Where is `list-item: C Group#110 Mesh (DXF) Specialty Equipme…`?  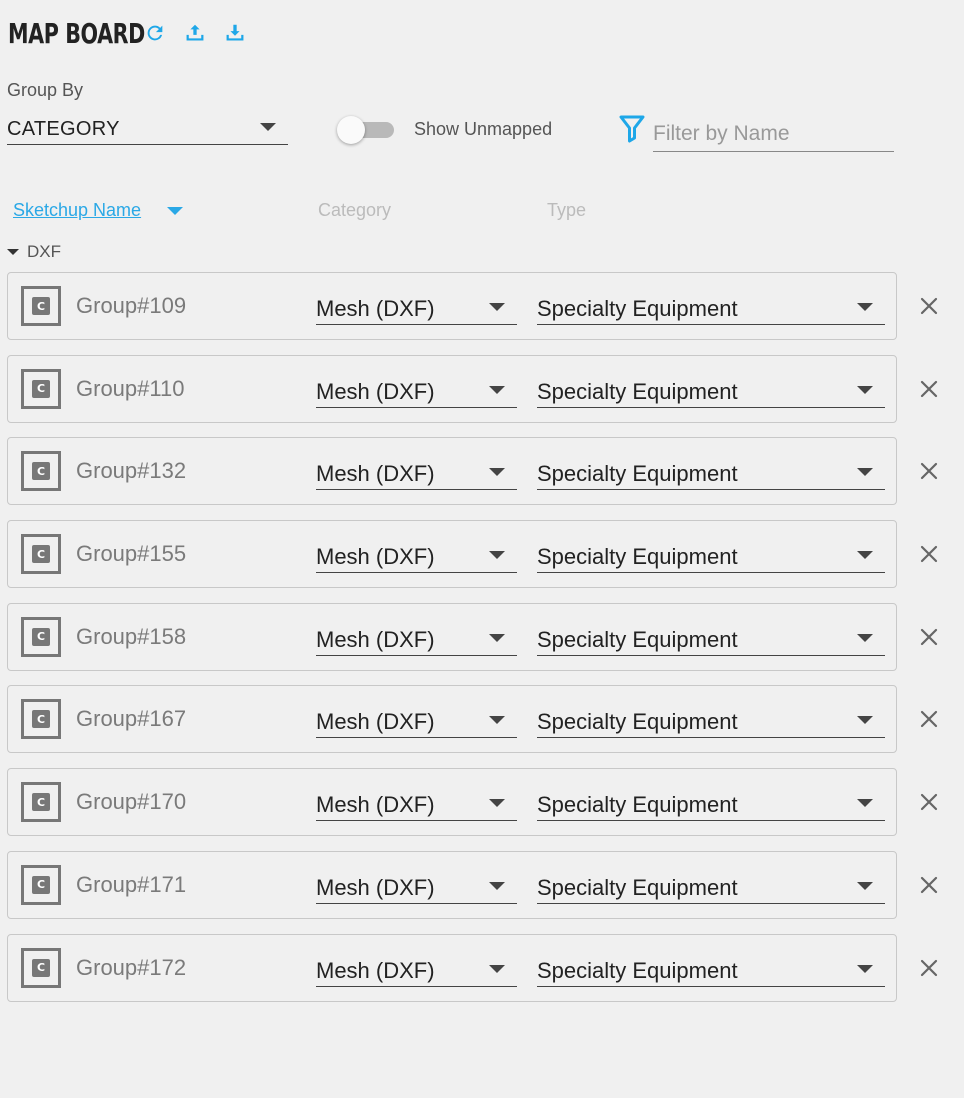
list-item: C Group#110 Mesh (DXF) Specialty Equipme… is located at coordinates (479, 396).